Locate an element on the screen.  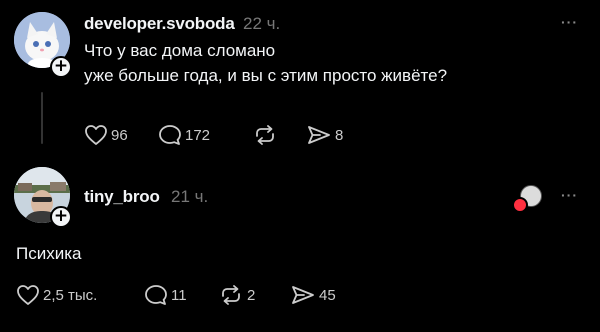
like-count: 2,5 тыс. is located at coordinates (70, 295).